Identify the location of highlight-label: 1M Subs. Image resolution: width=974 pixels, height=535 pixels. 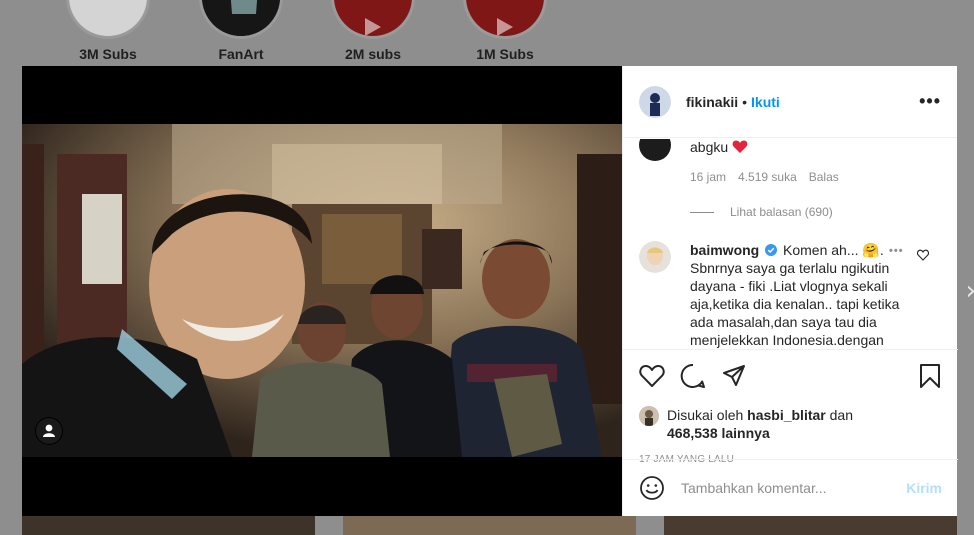
(505, 54).